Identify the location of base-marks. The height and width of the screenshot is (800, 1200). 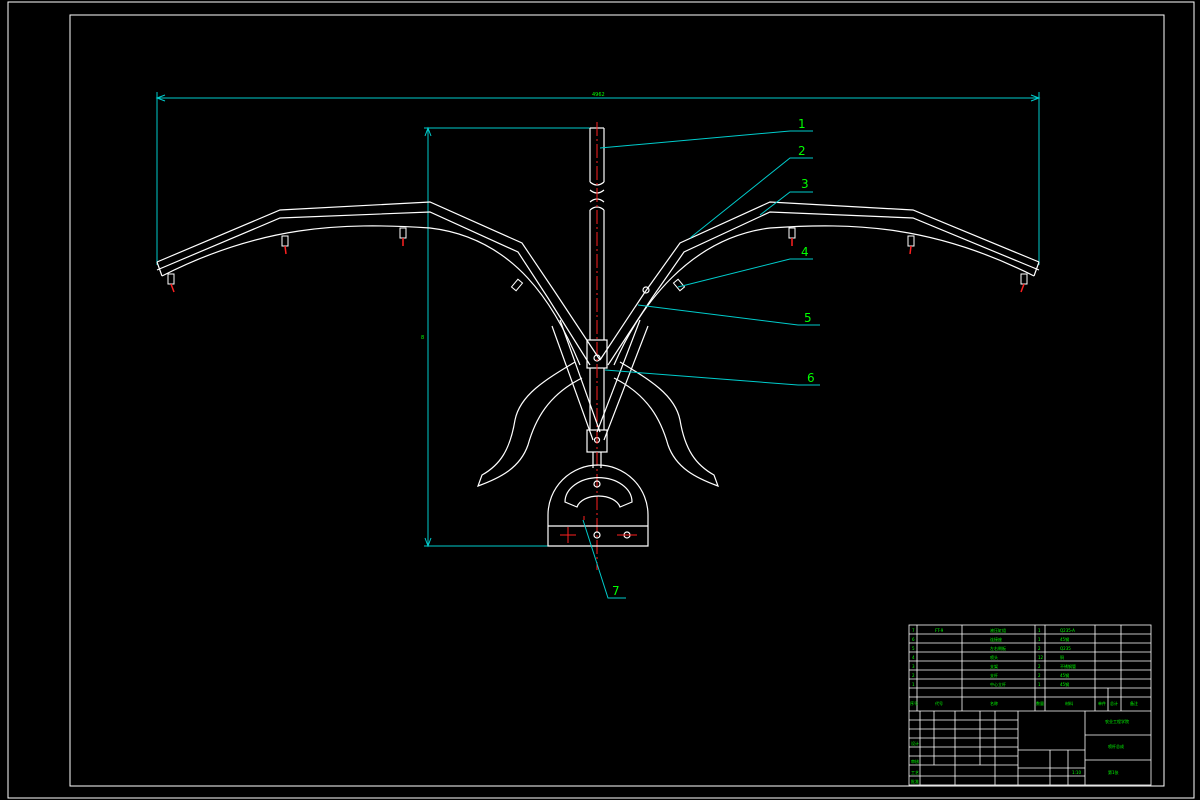
(598, 529).